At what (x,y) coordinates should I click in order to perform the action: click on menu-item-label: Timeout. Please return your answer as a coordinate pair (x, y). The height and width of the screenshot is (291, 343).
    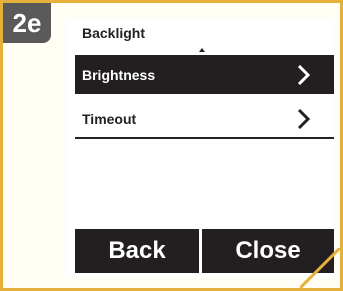
    Looking at the image, I should click on (109, 118).